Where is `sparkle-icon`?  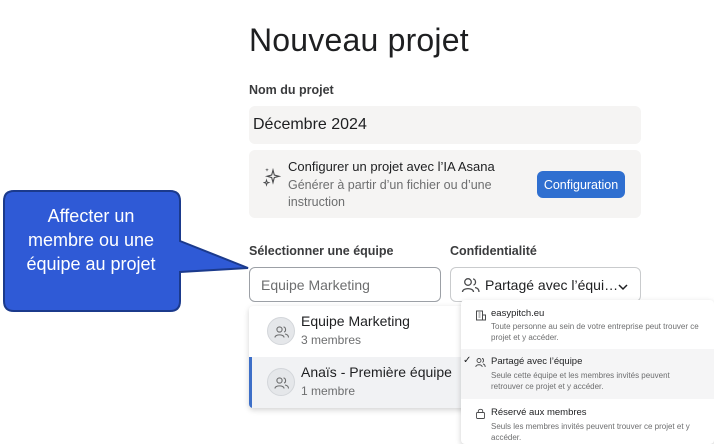
sparkle-icon is located at coordinates (272, 177).